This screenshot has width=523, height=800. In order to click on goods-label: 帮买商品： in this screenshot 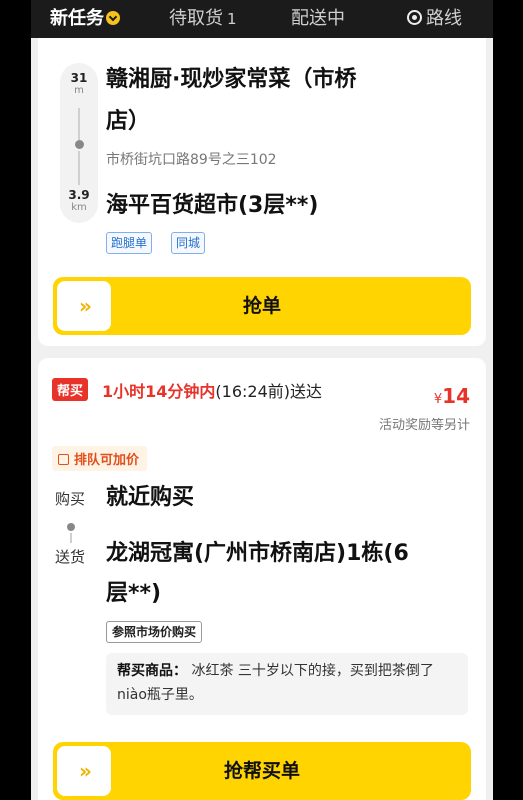, I will do `click(152, 671)`.